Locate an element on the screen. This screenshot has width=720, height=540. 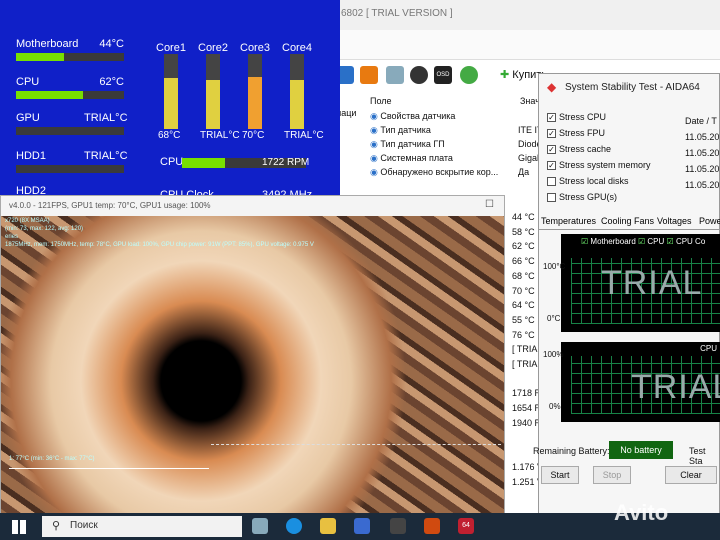
tree-item: ◉ Системная плата is located at coordinates (411, 158).